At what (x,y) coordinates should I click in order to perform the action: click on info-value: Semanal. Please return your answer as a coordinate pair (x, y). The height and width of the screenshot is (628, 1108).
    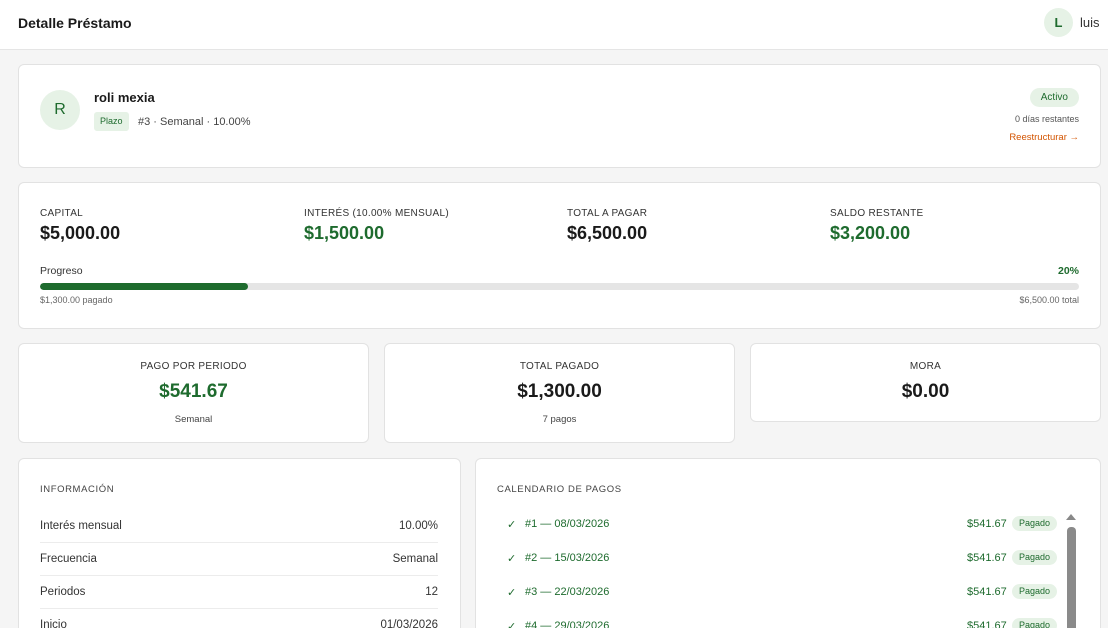
    Looking at the image, I should click on (415, 559).